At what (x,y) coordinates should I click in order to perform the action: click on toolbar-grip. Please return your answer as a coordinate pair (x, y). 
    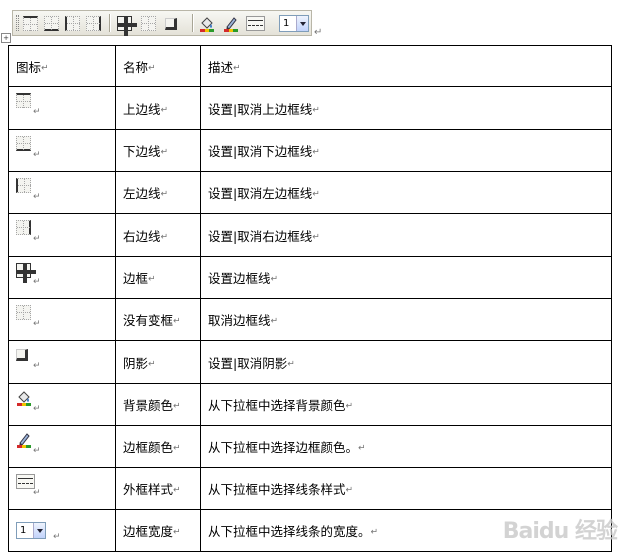
    Looking at the image, I should click on (17, 23).